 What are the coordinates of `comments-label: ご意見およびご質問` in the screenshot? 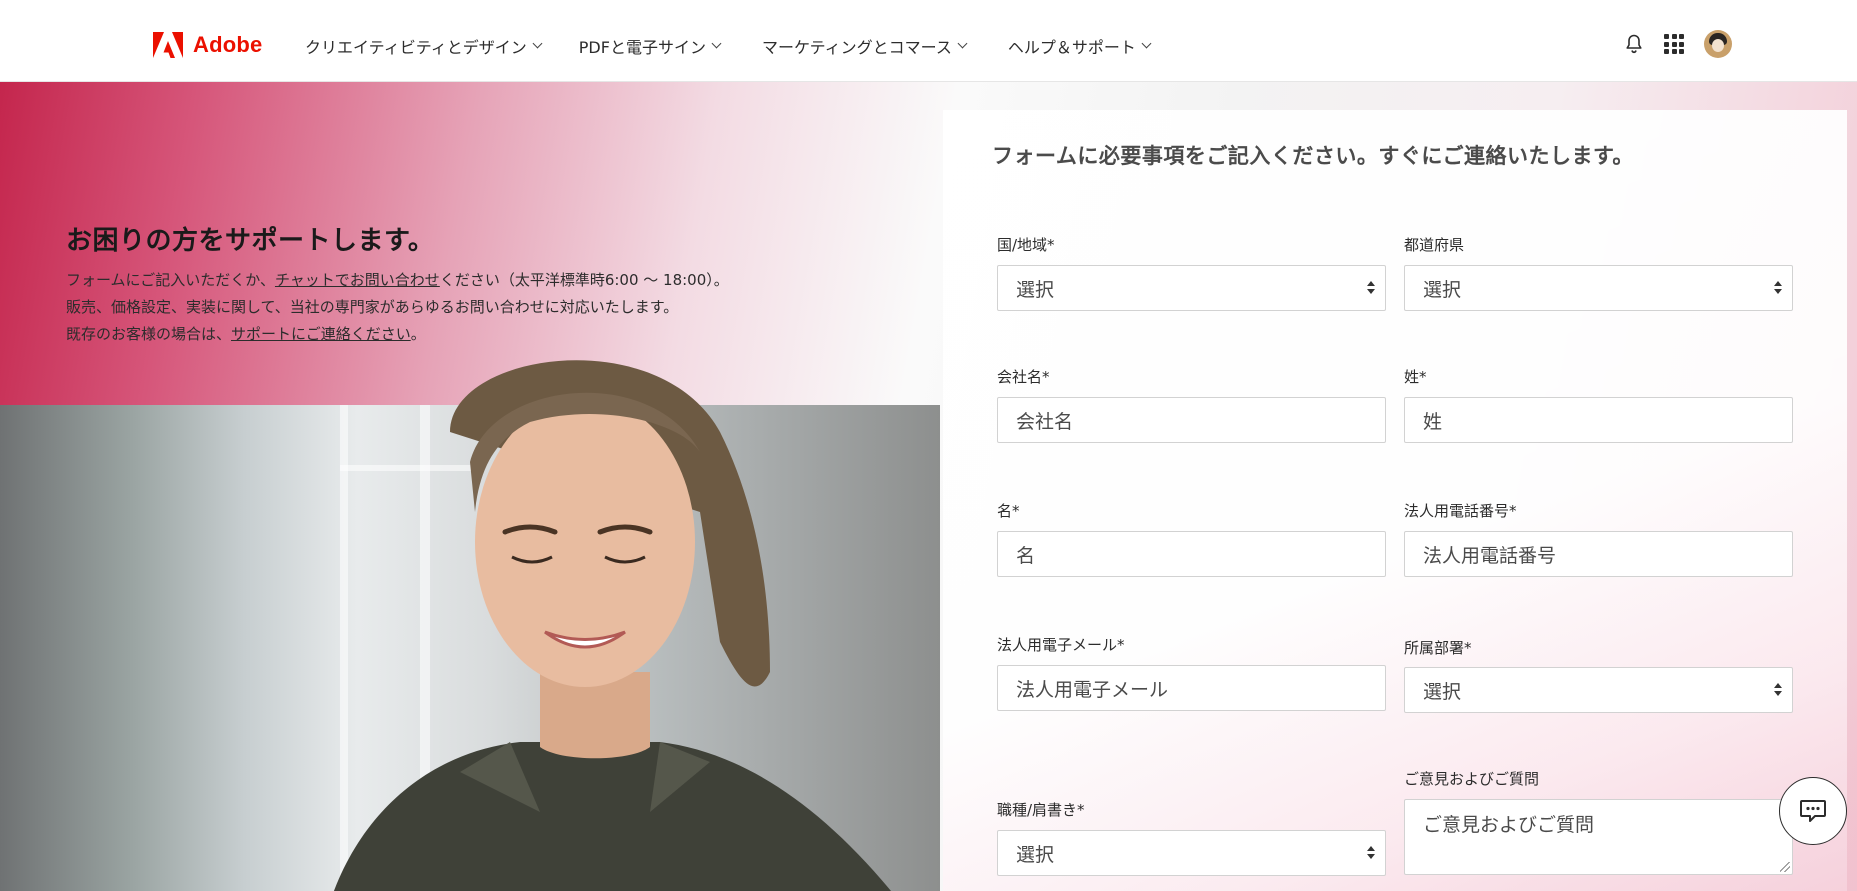 It's located at (1472, 779).